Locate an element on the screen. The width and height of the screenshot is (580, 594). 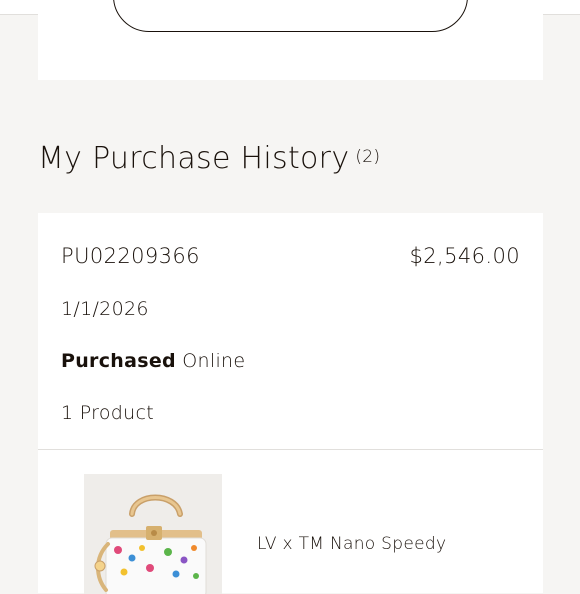
order-channel-label: Purchased is located at coordinates (118, 361).